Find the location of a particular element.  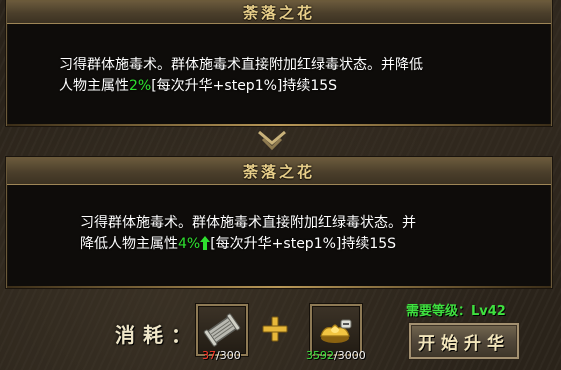

level-requirement: 需要等级：Lv42 is located at coordinates (456, 311).